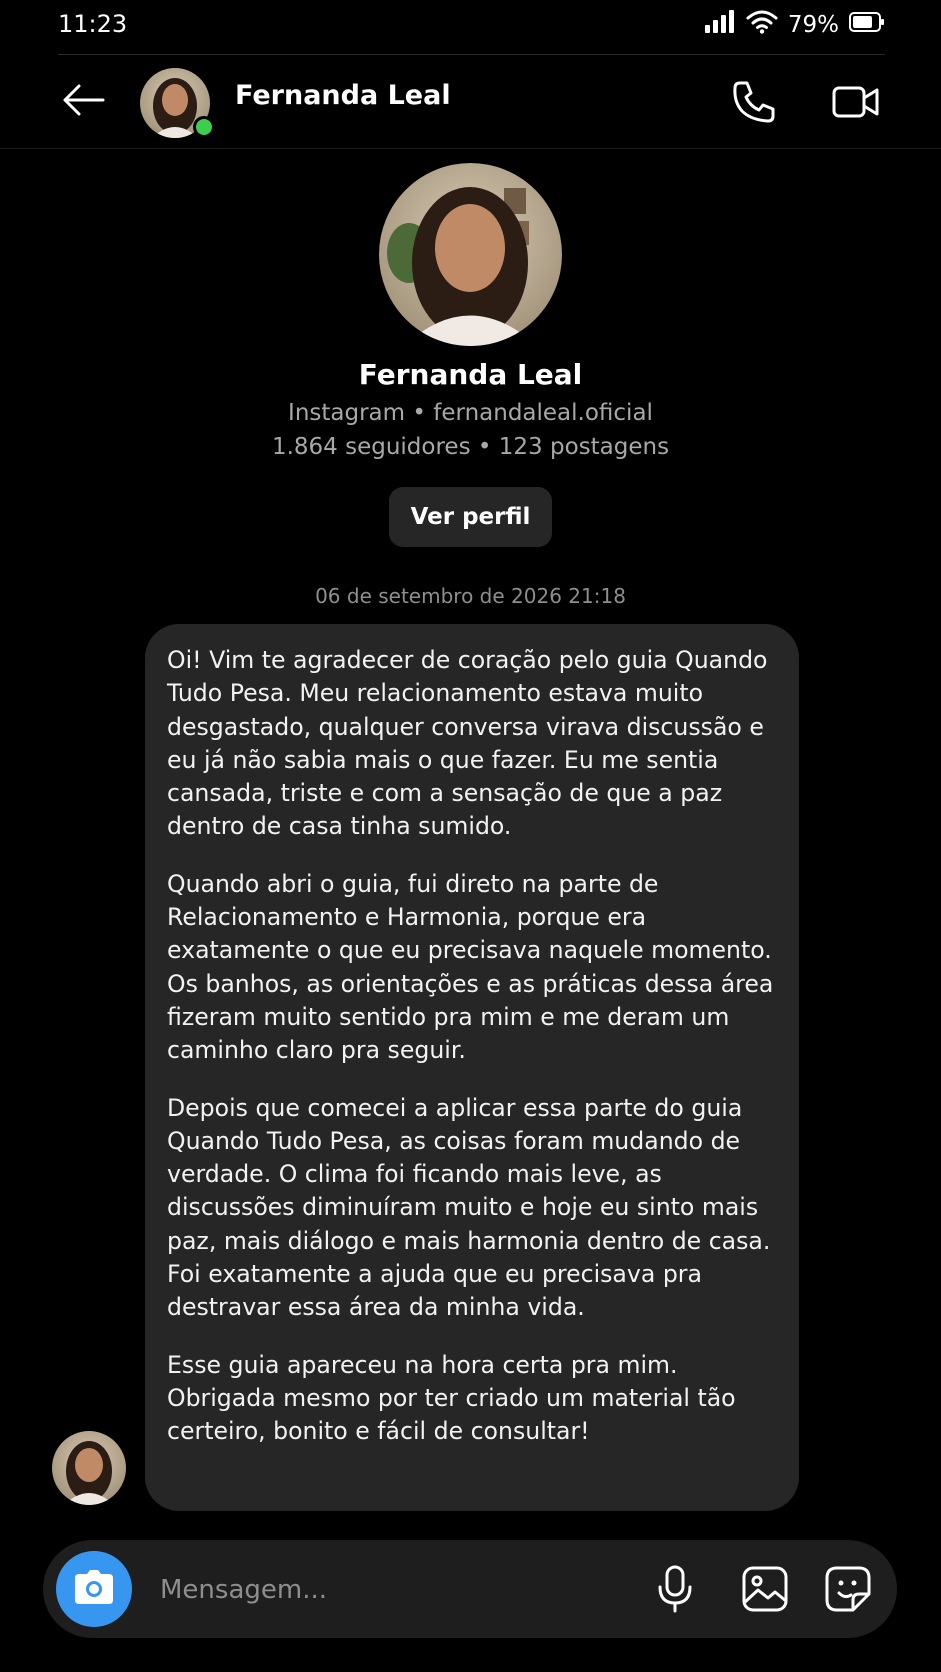 The image size is (941, 1672). I want to click on sticker-button, so click(848, 1591).